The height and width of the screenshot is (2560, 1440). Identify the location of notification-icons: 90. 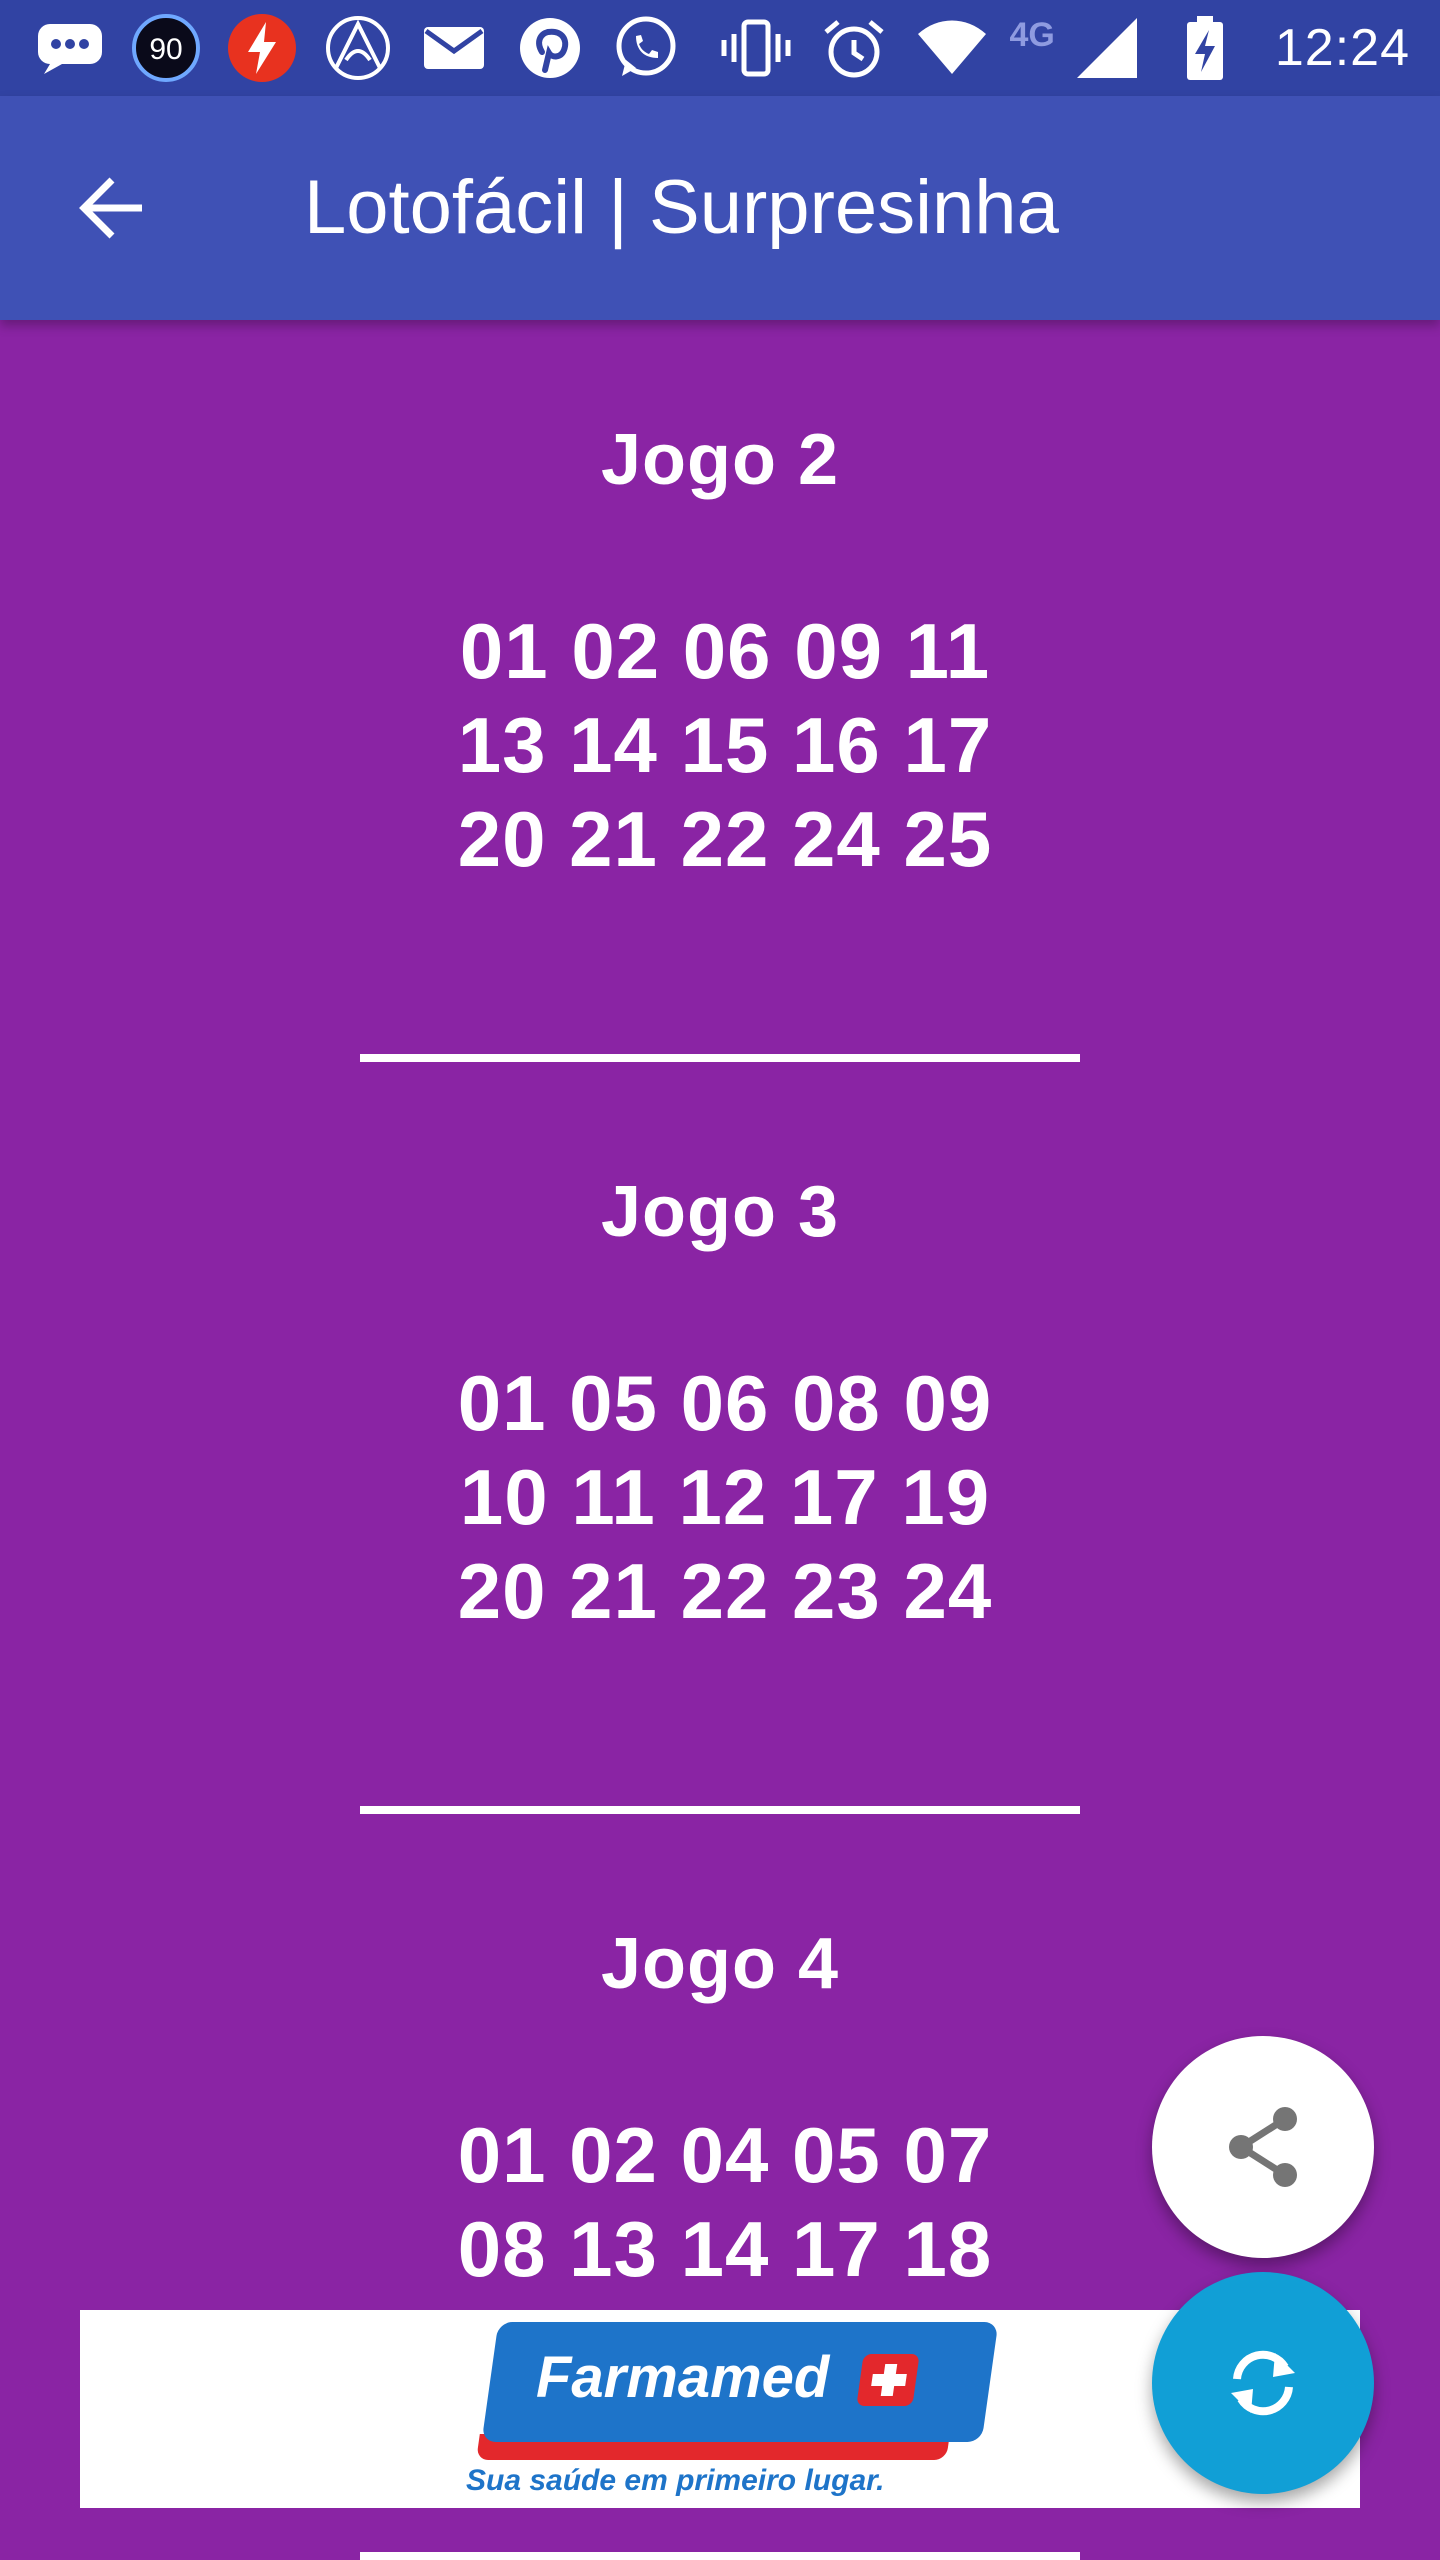
(358, 48).